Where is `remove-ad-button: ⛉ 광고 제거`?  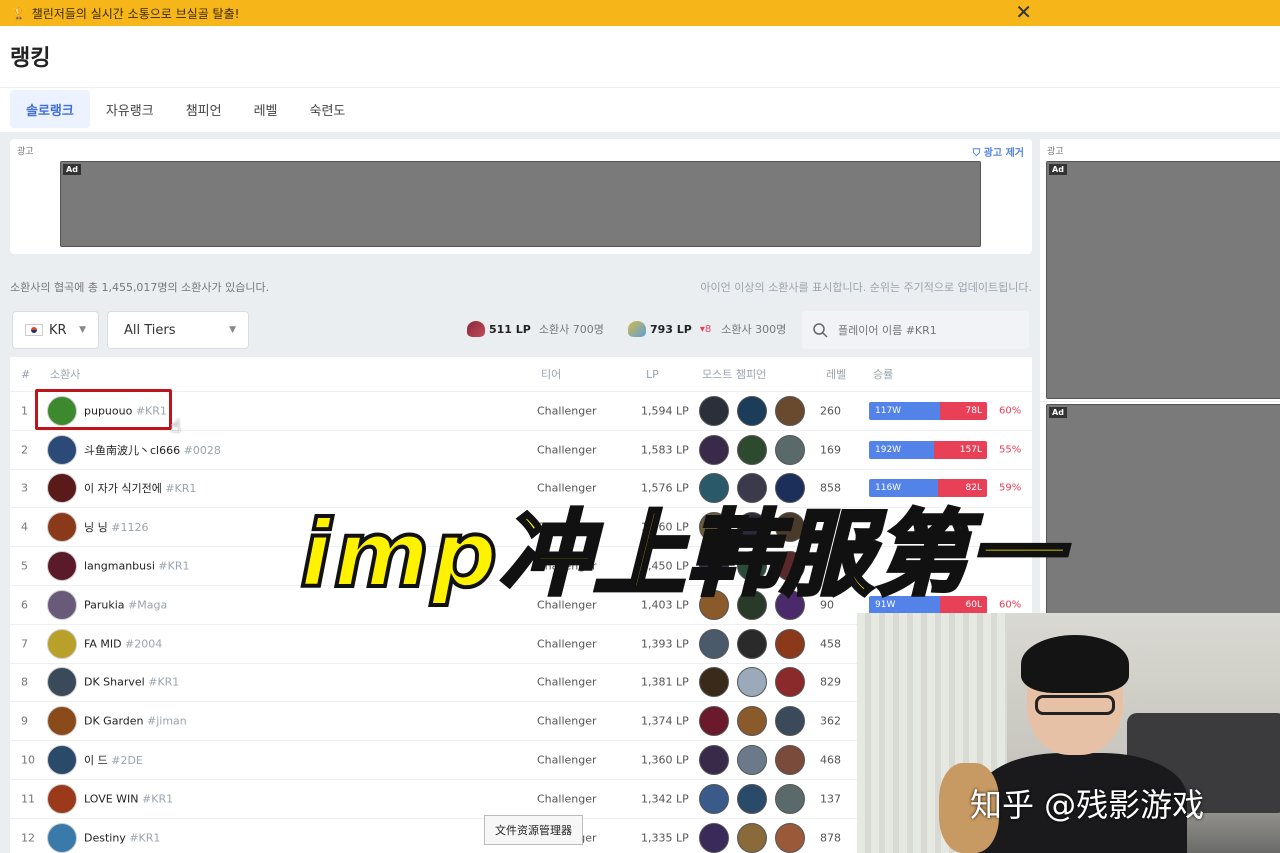
remove-ad-button: ⛉ 광고 제거 is located at coordinates (998, 151).